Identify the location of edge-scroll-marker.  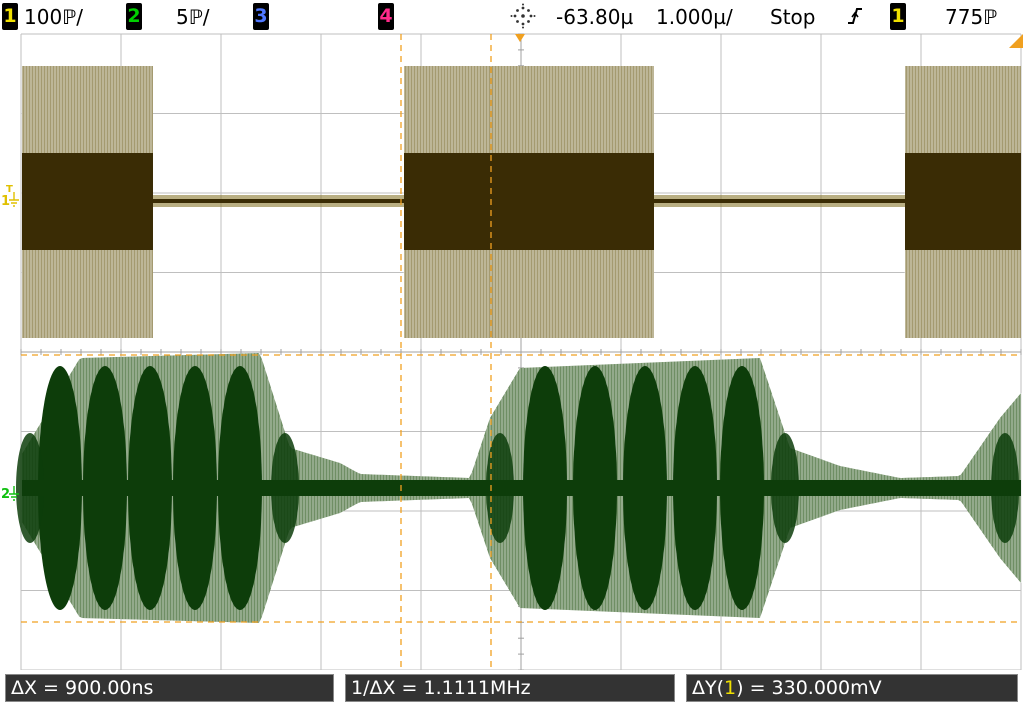
(1016, 41).